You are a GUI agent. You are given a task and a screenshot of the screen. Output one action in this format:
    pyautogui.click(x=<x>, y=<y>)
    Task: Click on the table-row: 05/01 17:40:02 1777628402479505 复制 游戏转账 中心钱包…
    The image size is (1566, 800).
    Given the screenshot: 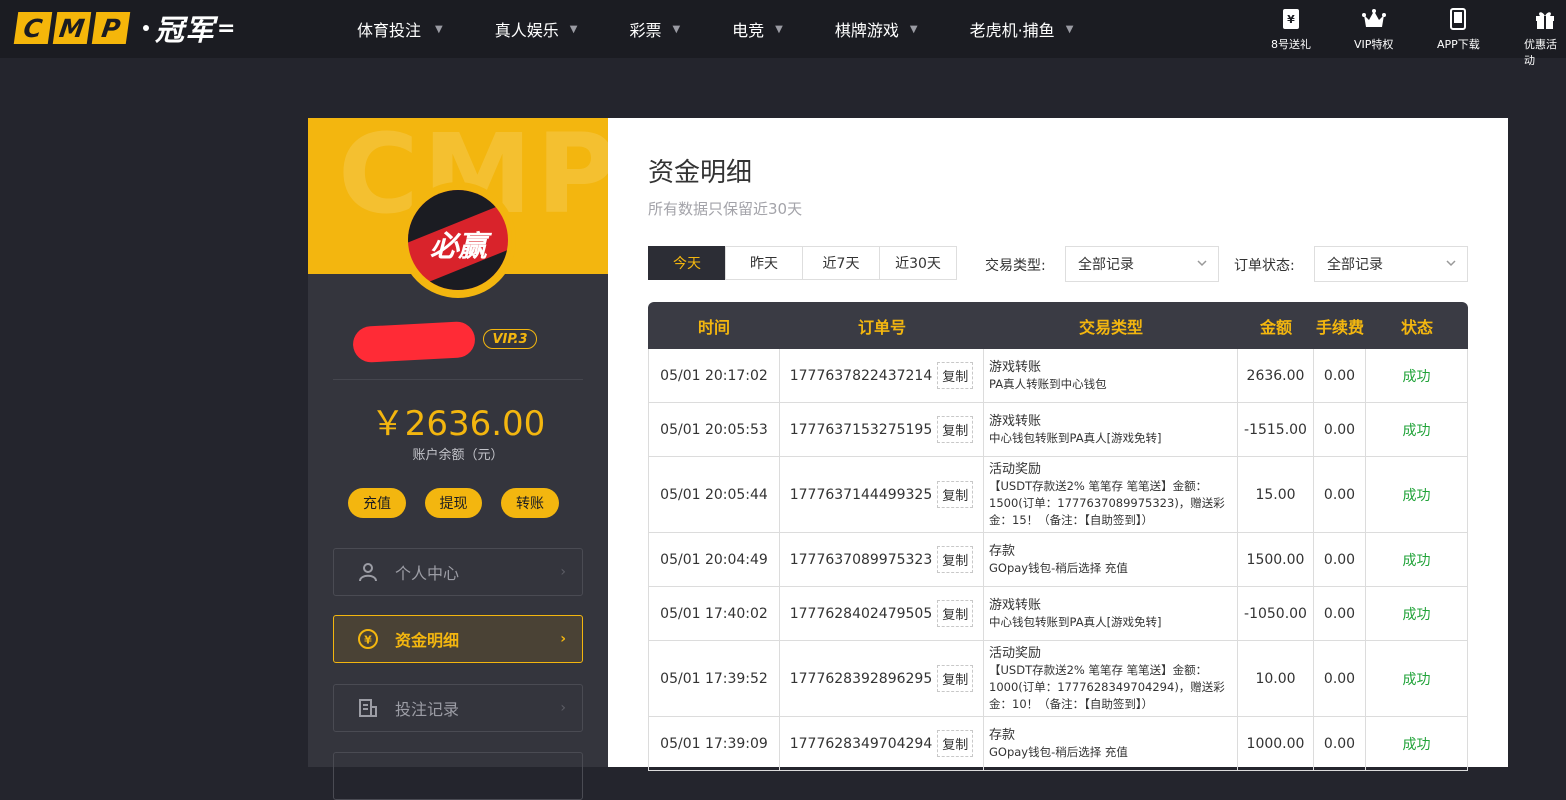 What is the action you would take?
    pyautogui.click(x=1058, y=614)
    